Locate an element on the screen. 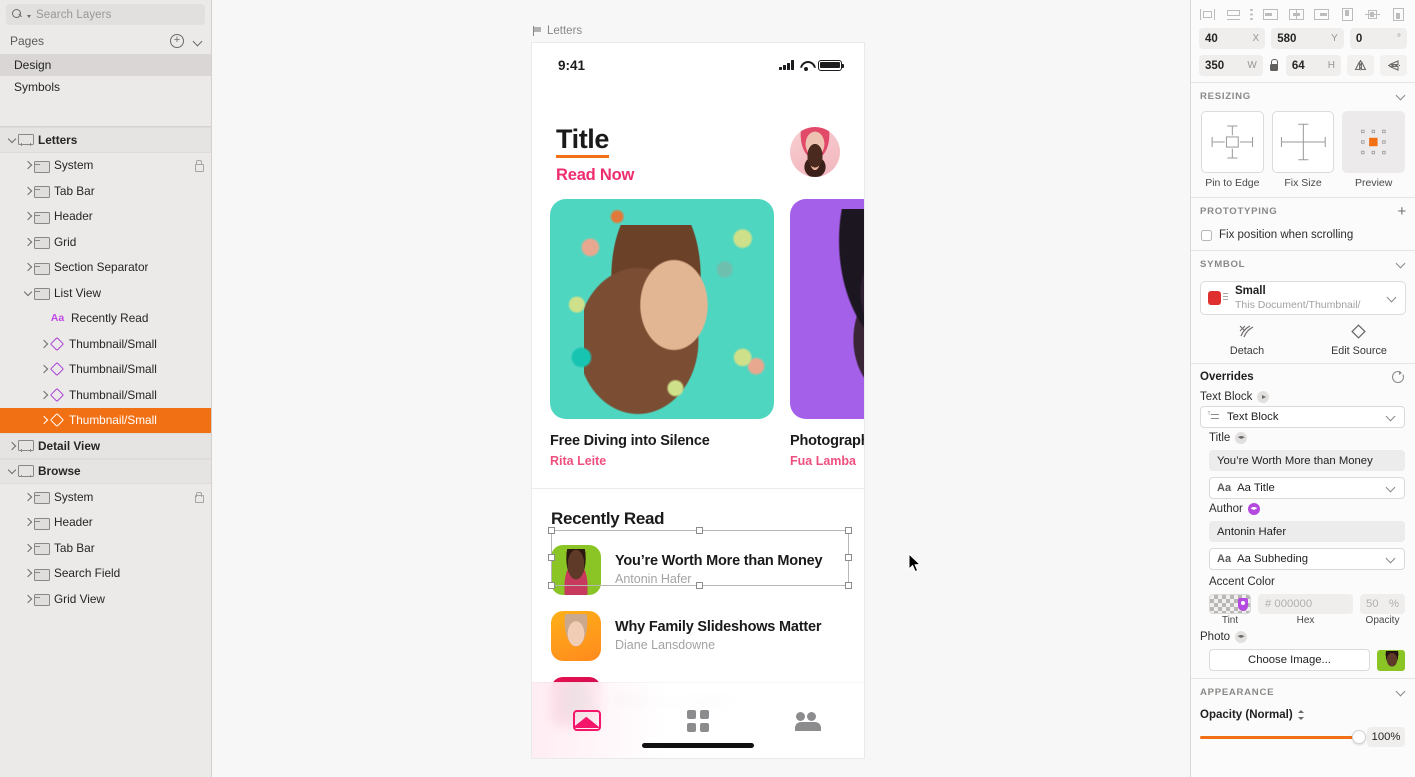  resize-option-pin-to-edge: Pin to Edge is located at coordinates (1232, 150).